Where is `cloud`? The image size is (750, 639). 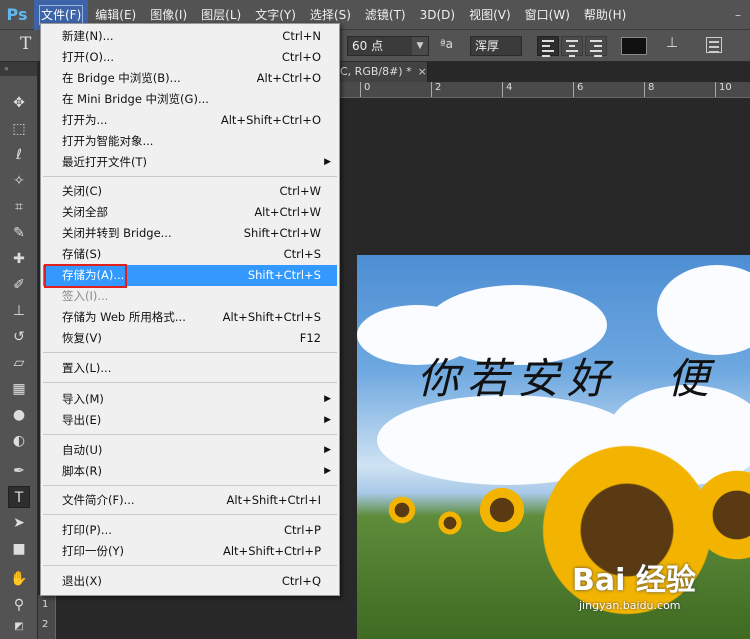
cloud is located at coordinates (703, 310).